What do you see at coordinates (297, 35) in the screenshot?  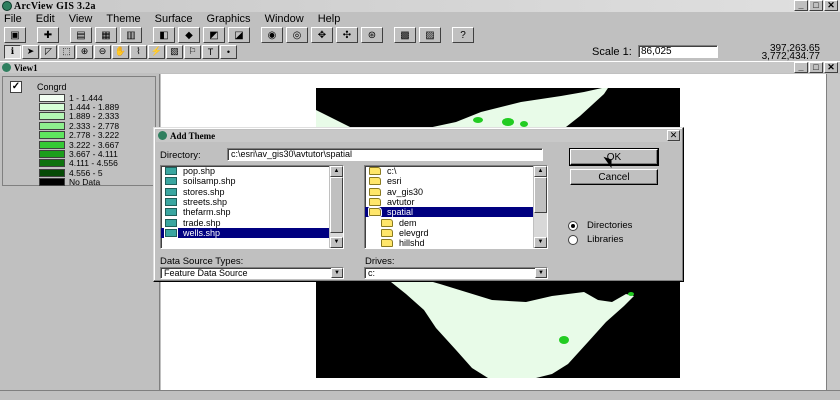 I see `clear-selection-button: ◎` at bounding box center [297, 35].